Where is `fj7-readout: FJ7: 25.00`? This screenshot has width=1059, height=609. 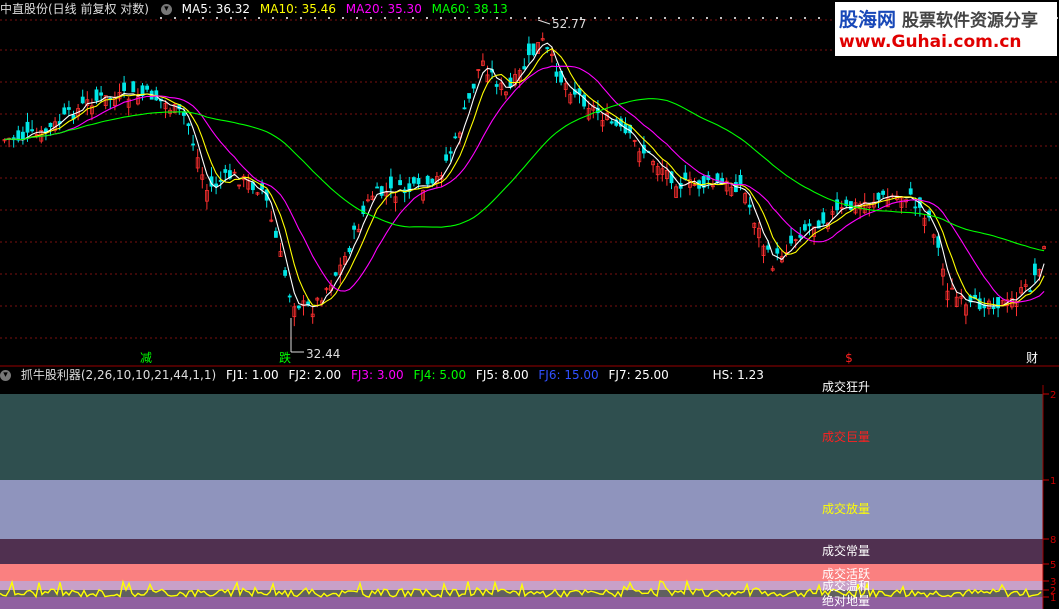 fj7-readout: FJ7: 25.00 is located at coordinates (638, 375).